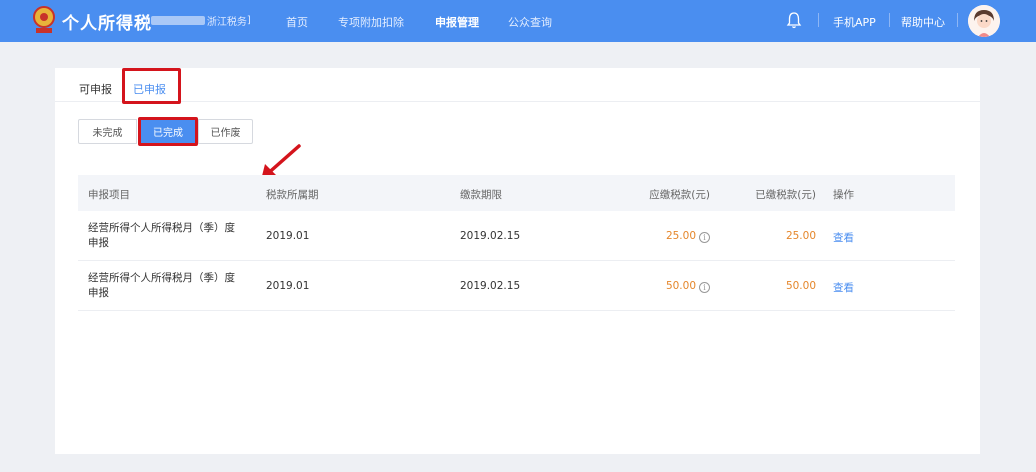 This screenshot has height=472, width=1036. What do you see at coordinates (680, 236) in the screenshot?
I see `row-tax-due-value: 25.00` at bounding box center [680, 236].